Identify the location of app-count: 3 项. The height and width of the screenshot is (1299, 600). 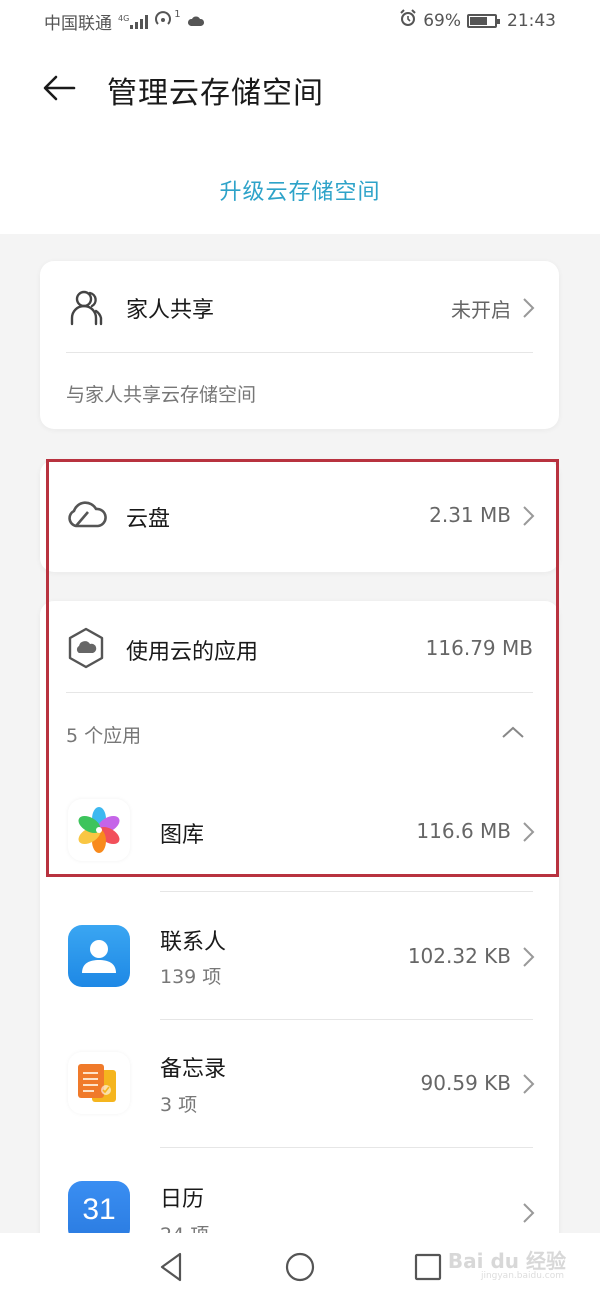
(179, 1105).